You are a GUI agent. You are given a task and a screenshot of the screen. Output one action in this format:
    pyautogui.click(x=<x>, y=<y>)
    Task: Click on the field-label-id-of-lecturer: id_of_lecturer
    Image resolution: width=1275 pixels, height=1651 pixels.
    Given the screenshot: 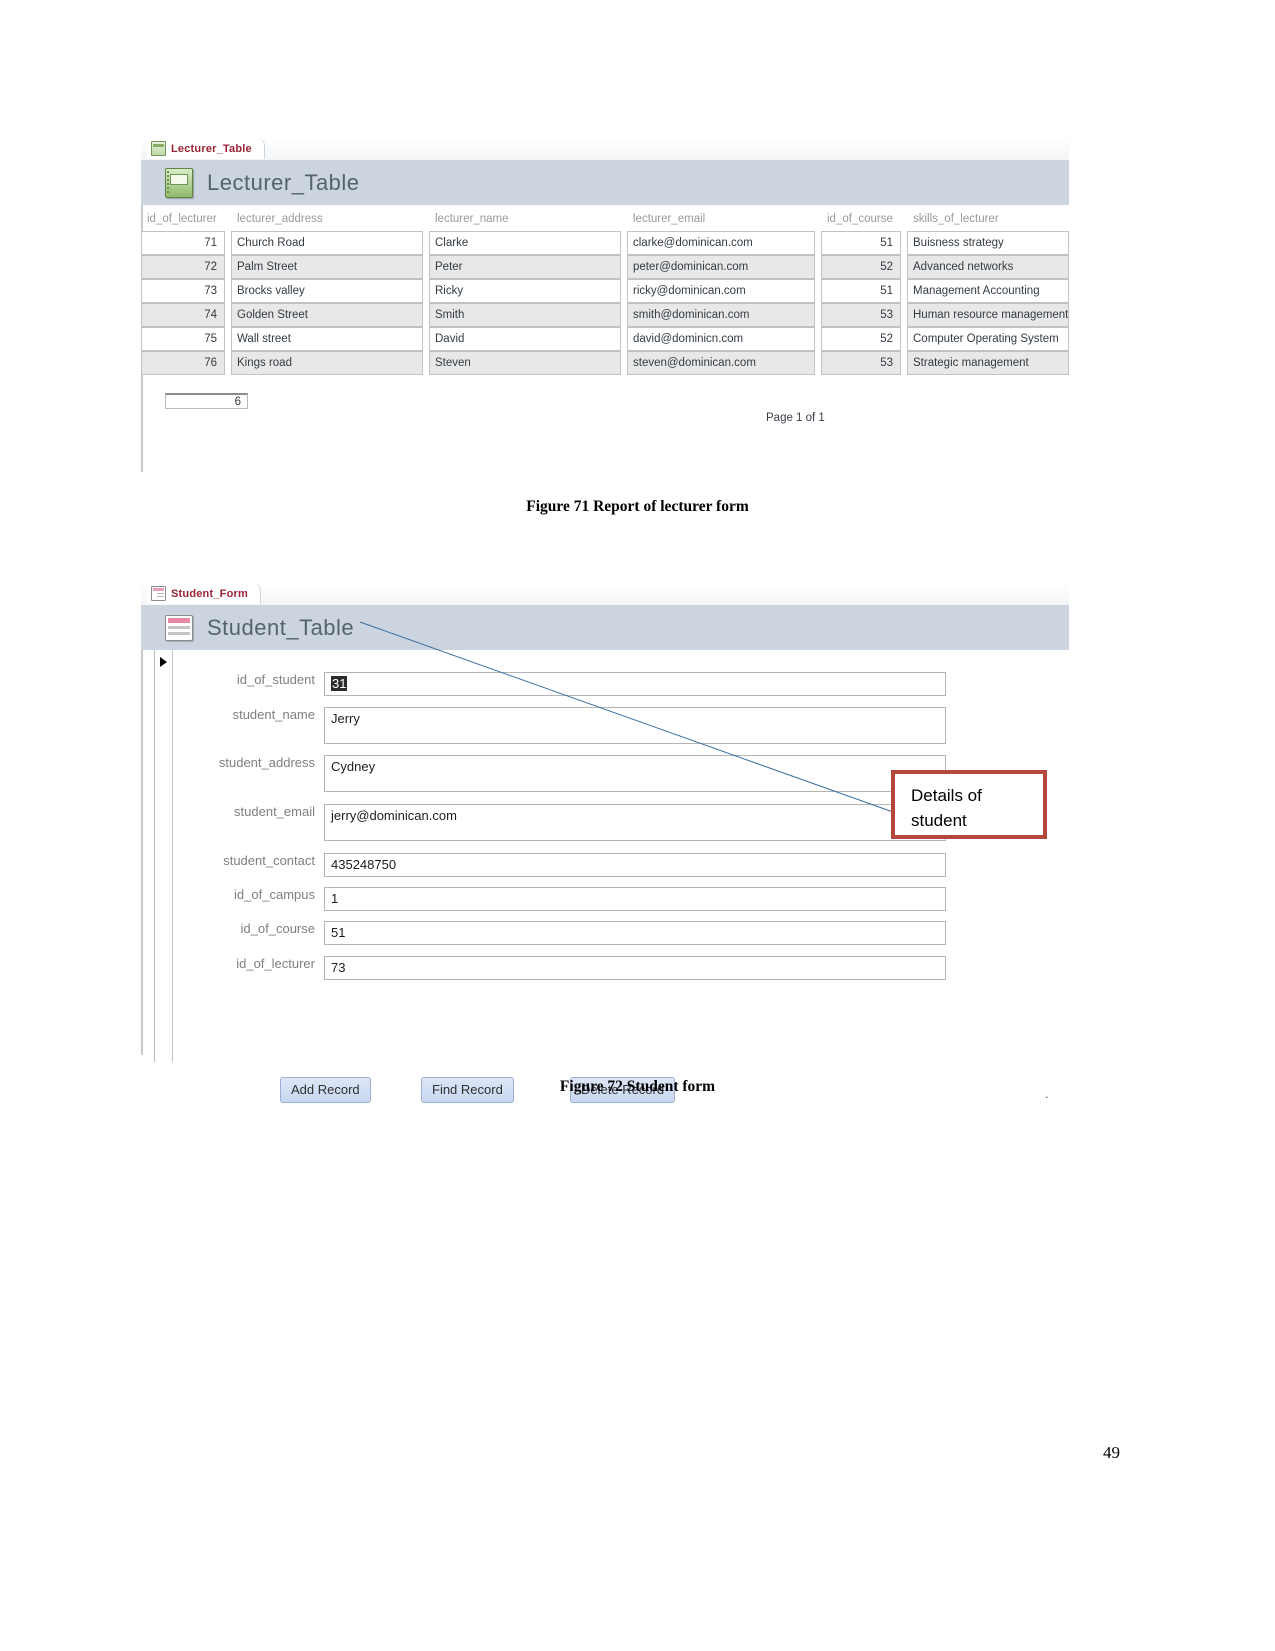 What is the action you would take?
    pyautogui.click(x=275, y=963)
    